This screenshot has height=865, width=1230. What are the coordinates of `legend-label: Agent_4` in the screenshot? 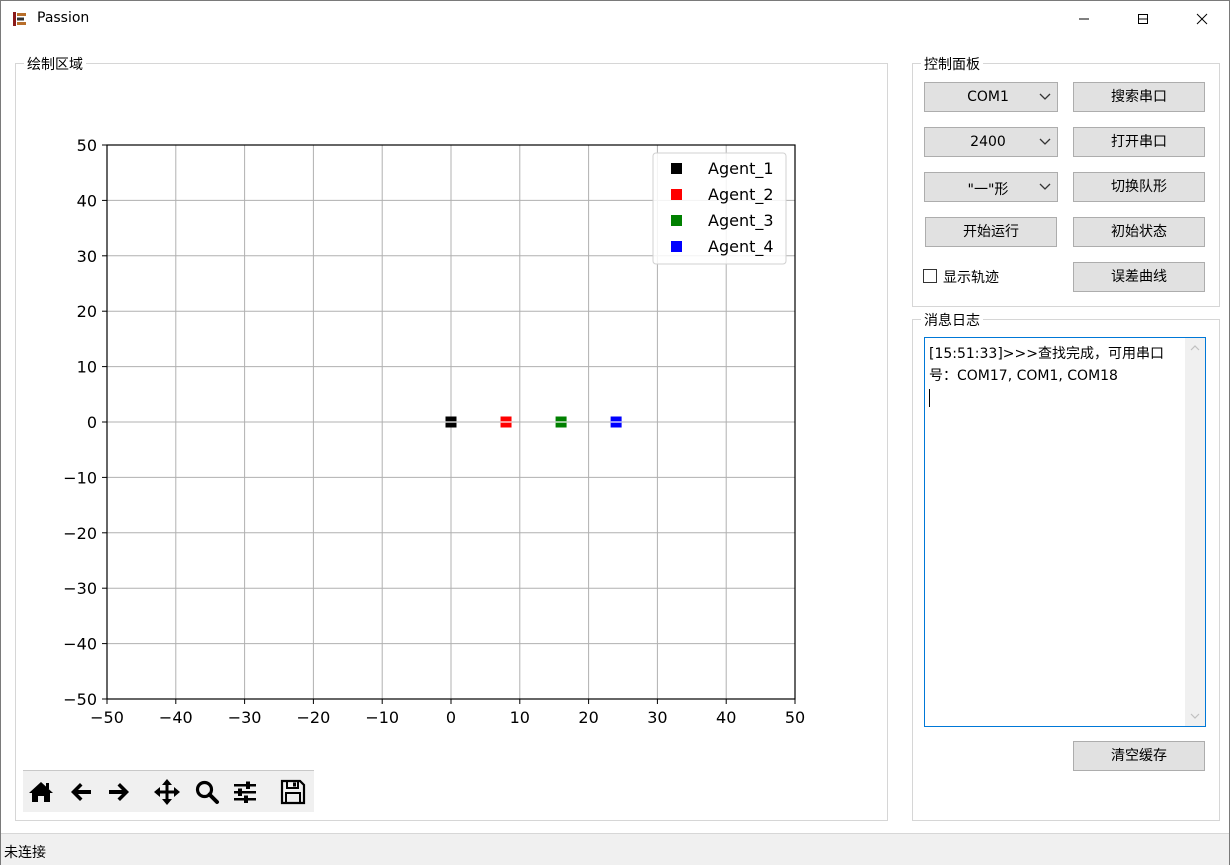 It's located at (741, 247).